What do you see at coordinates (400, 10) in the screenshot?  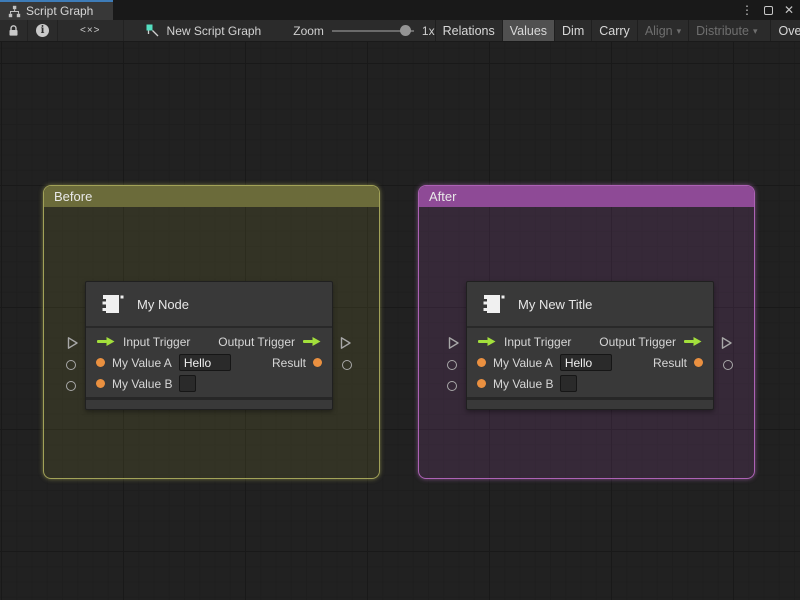 I see `tab-bar: Script Graph ⋮ ✕` at bounding box center [400, 10].